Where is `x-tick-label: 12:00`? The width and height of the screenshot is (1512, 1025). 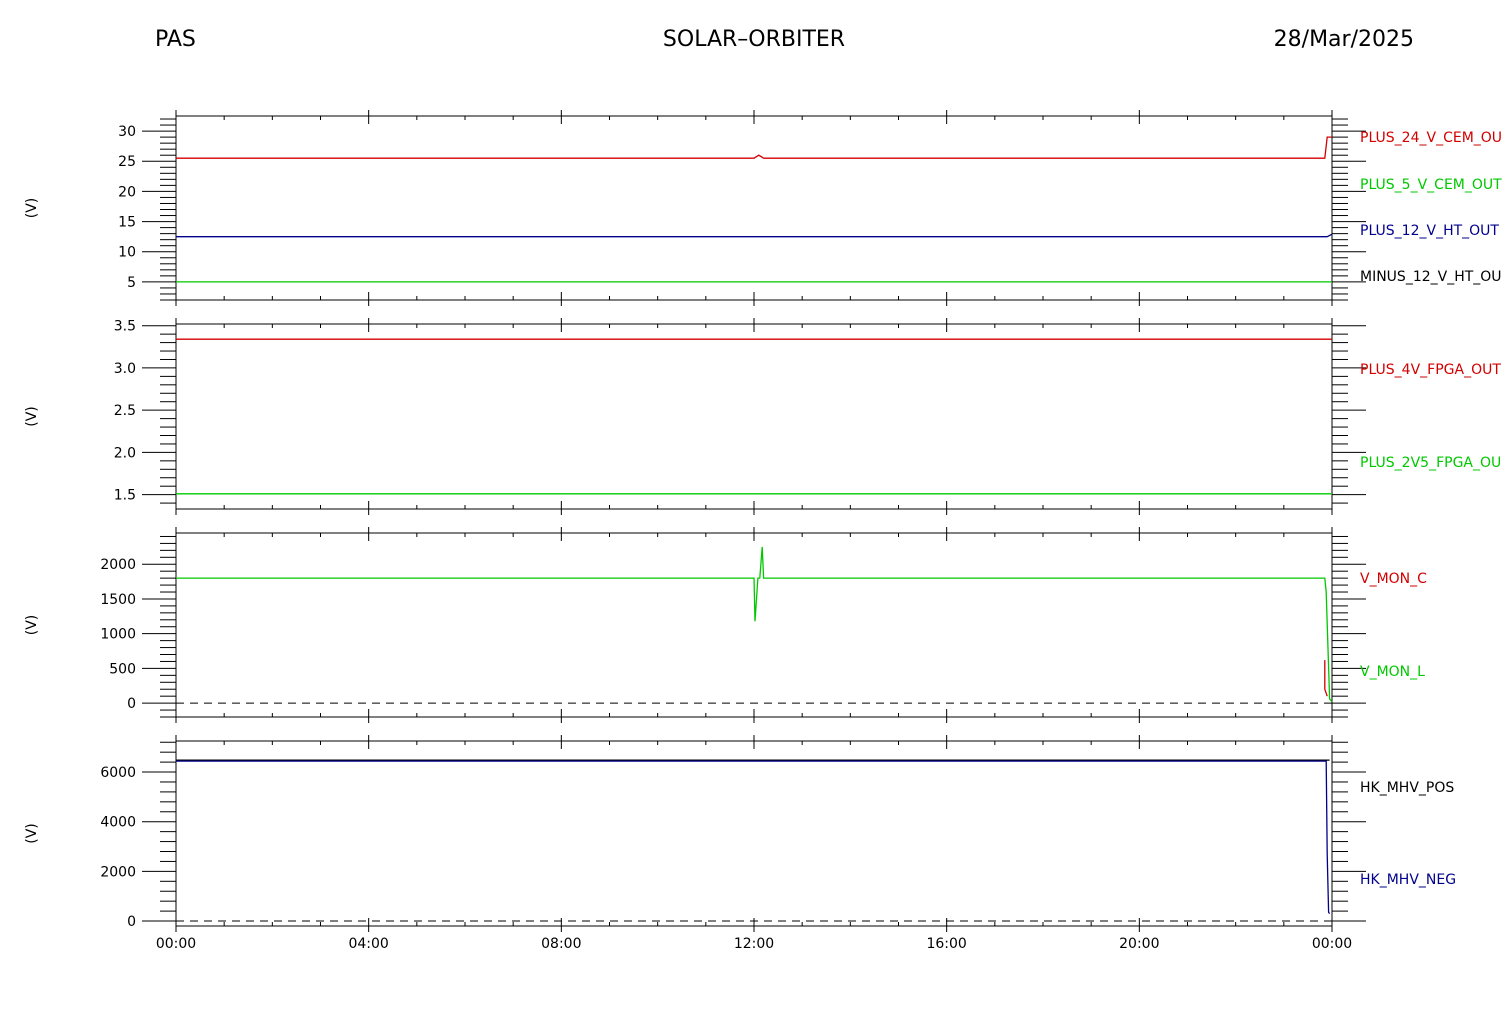
x-tick-label: 12:00 is located at coordinates (754, 944).